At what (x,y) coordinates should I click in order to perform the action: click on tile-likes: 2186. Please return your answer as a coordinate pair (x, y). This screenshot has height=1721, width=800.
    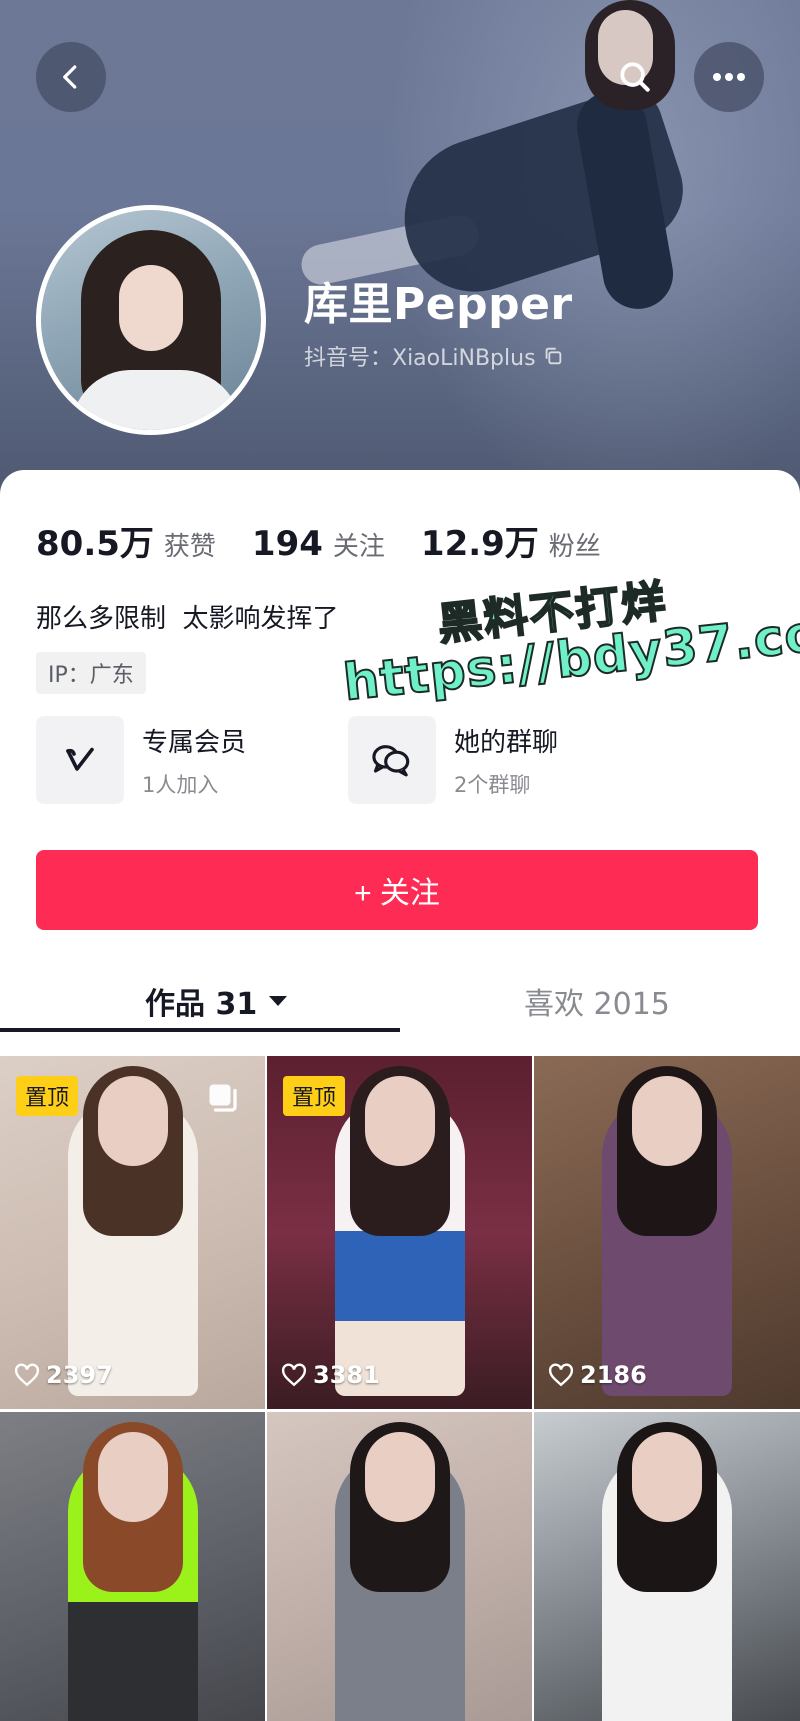
    Looking at the image, I should click on (597, 1375).